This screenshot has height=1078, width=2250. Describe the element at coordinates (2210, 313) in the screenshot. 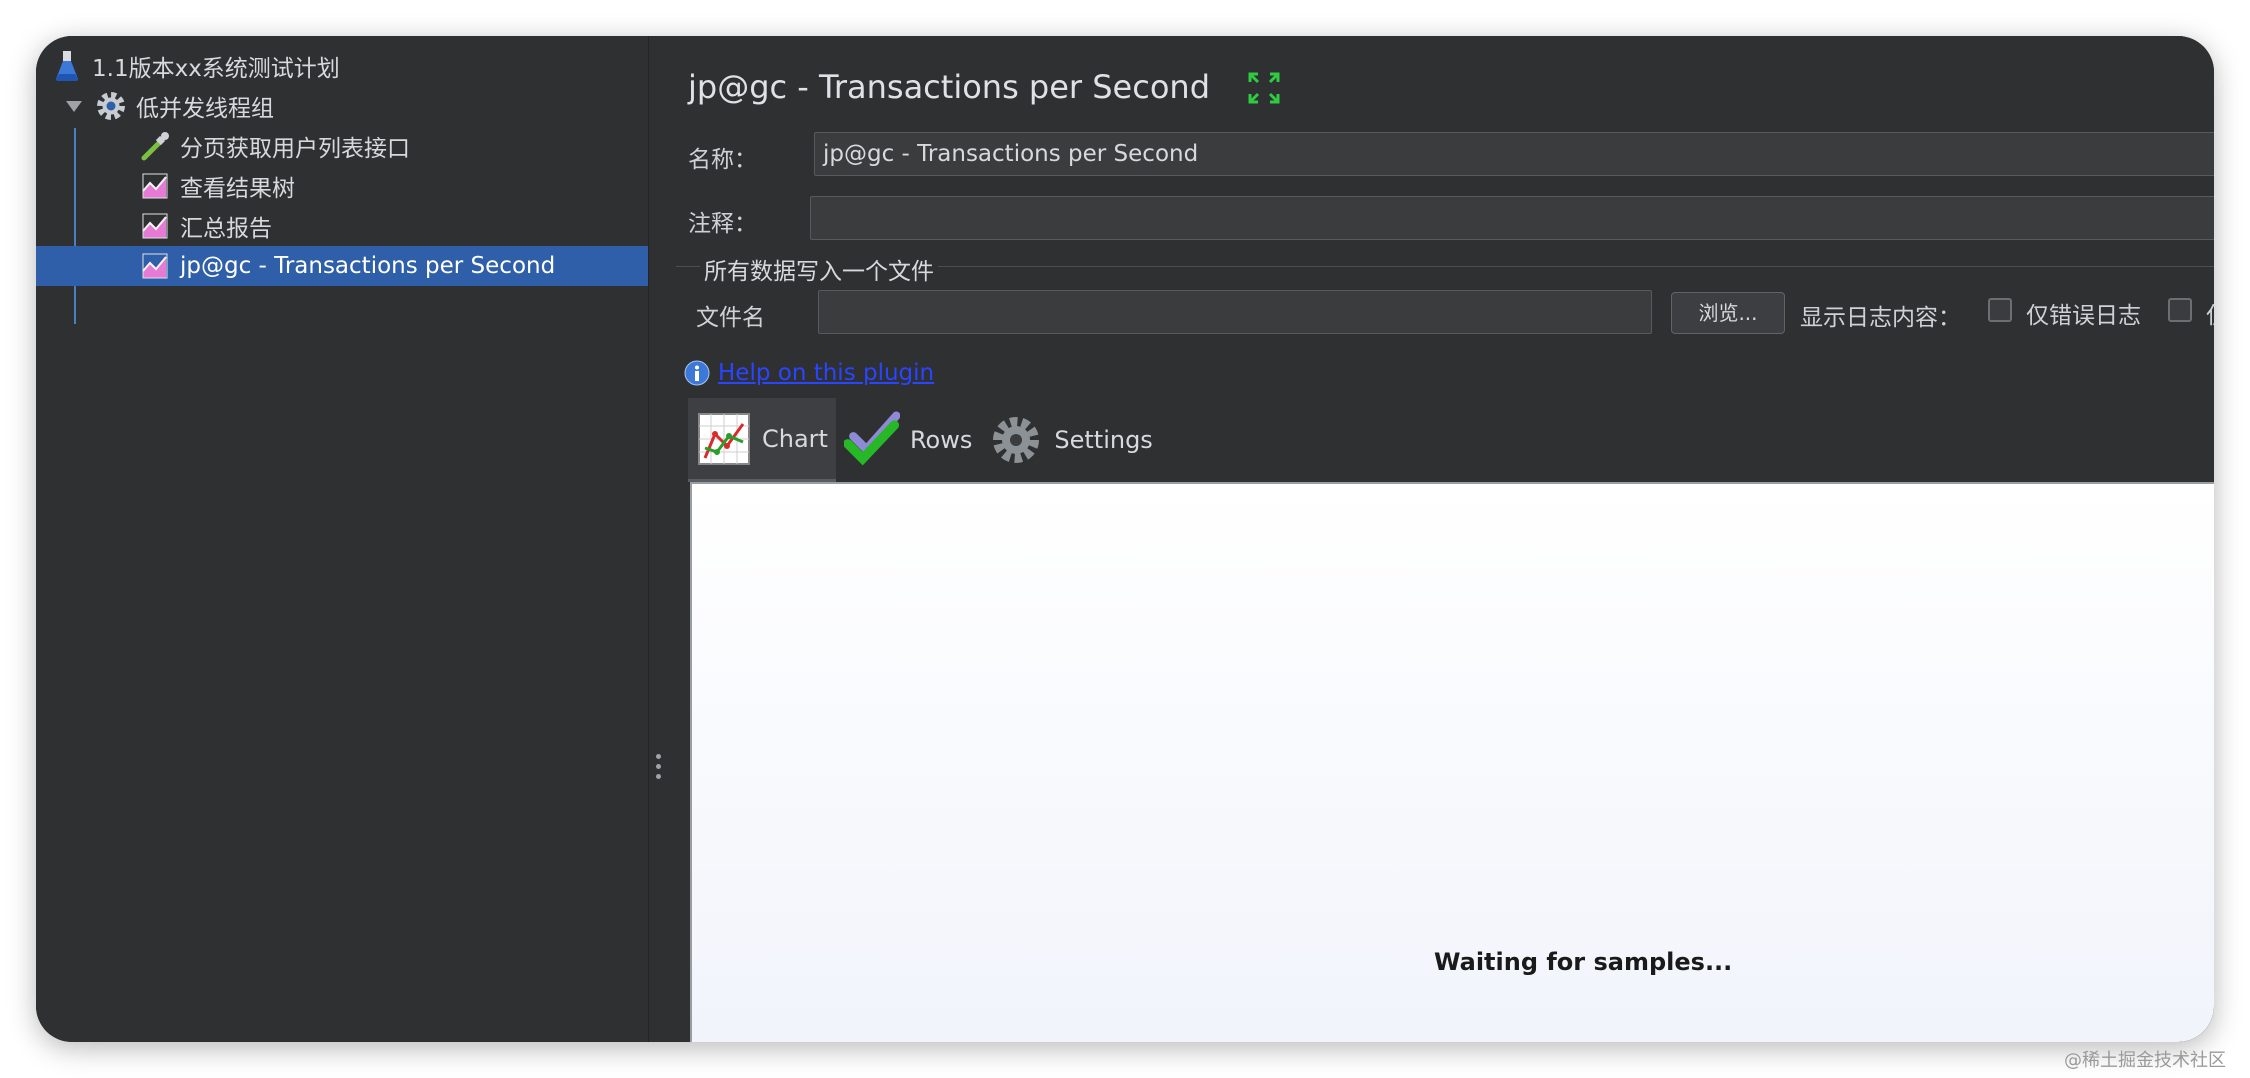

I see `success-only-label: 仅成` at that location.